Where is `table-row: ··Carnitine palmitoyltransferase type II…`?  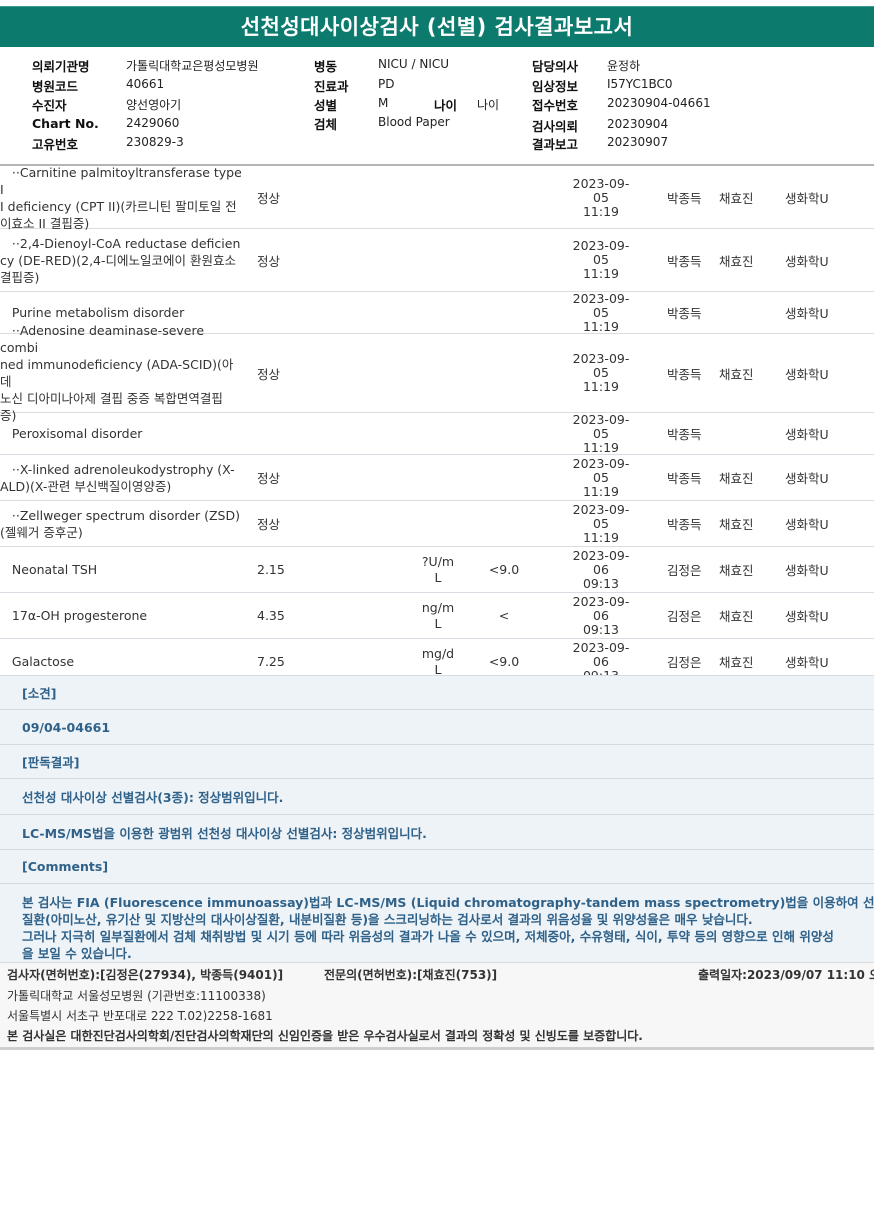
table-row: ··Carnitine palmitoyltransferase type II… is located at coordinates (437, 198).